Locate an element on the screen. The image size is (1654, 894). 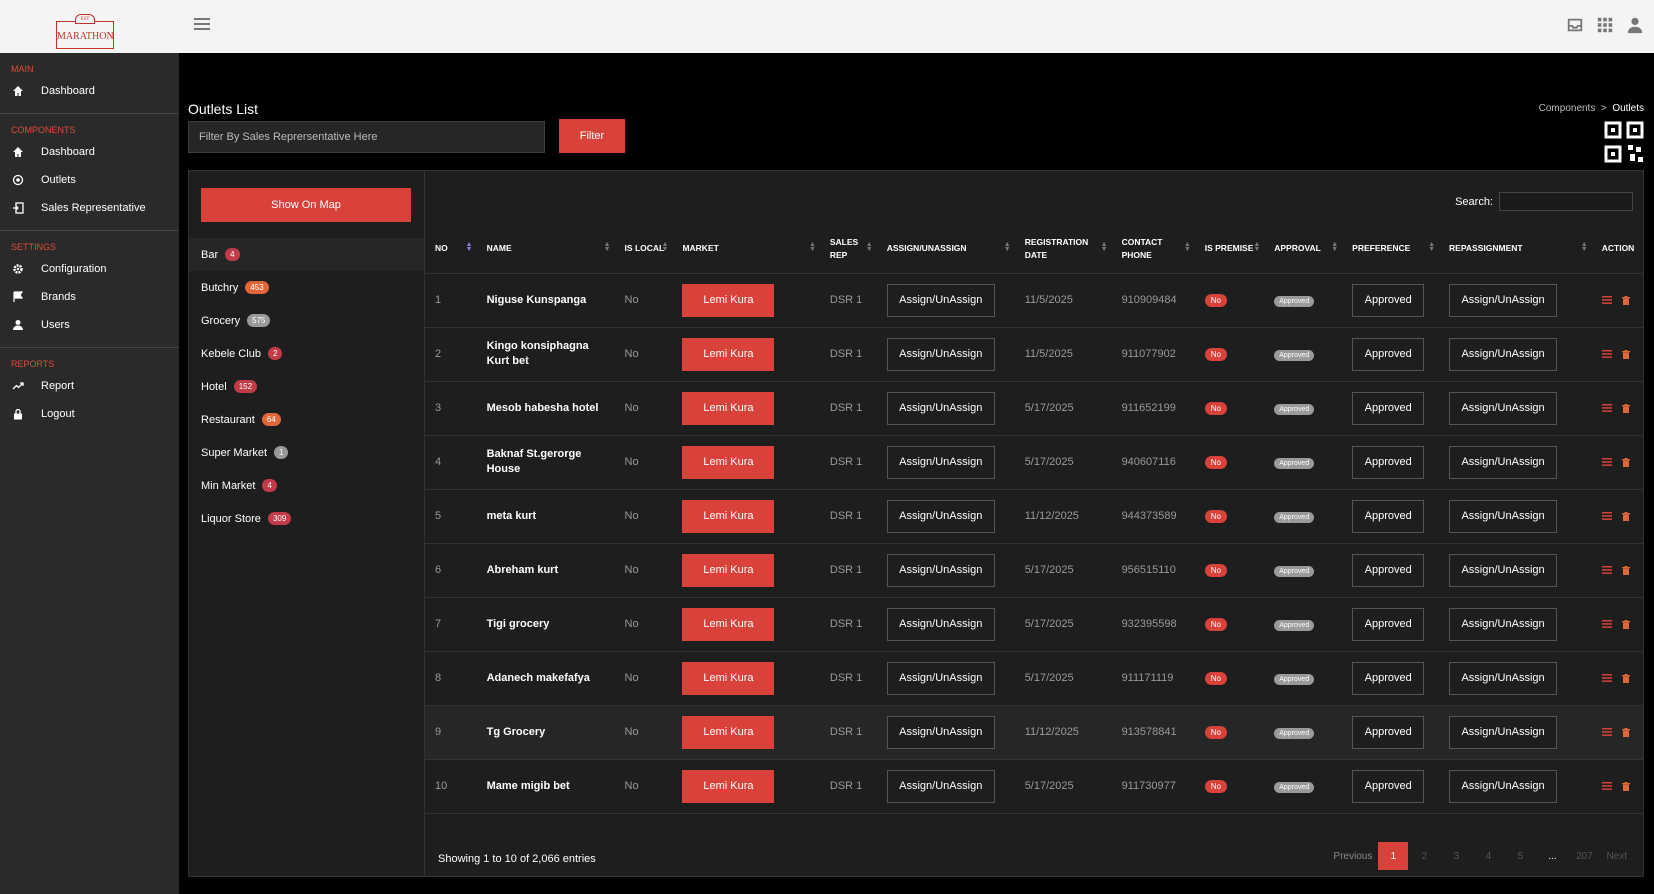
sidebar-item-dashboard: Dashboard is located at coordinates (89, 152).